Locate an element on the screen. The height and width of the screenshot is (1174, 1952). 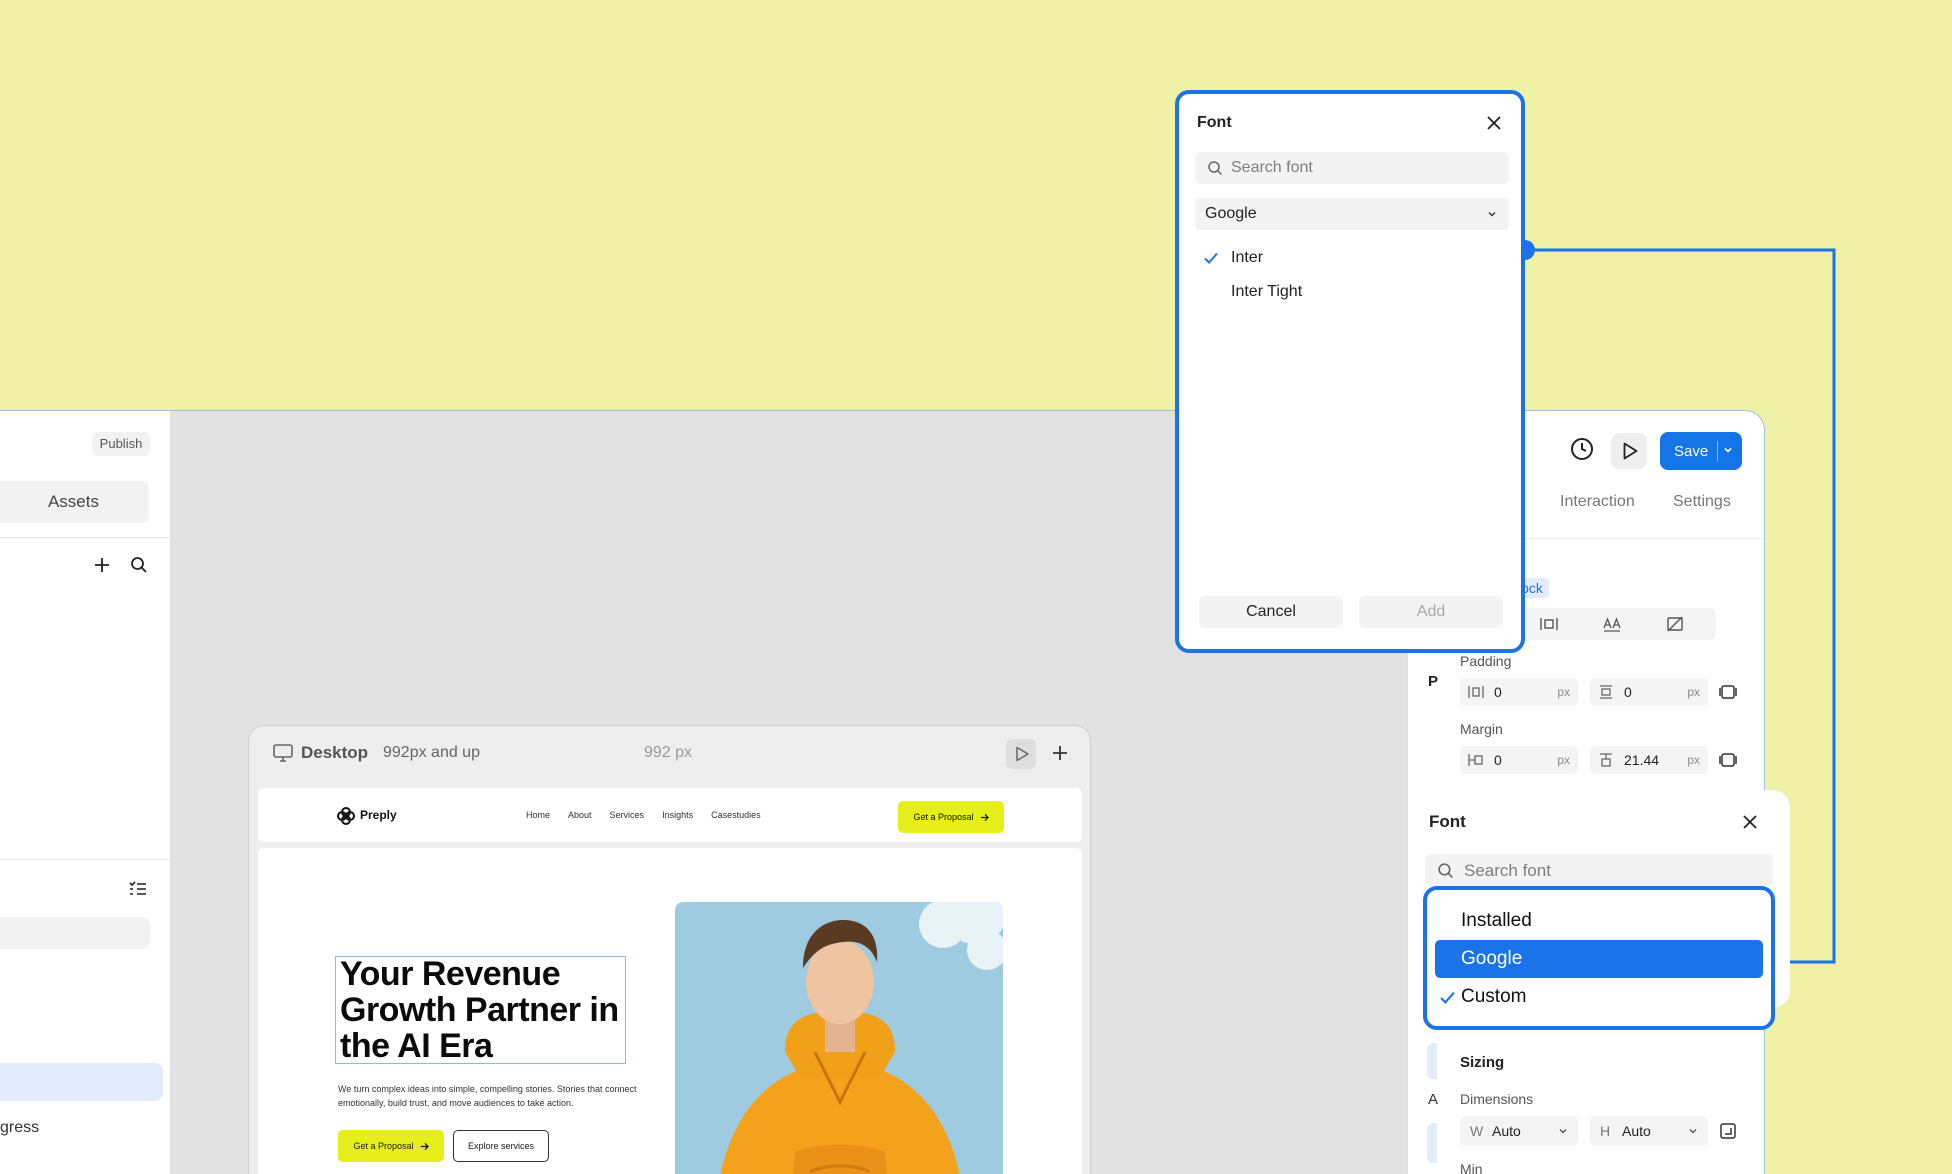
padding-horizontal-value: 0 is located at coordinates (1498, 692).